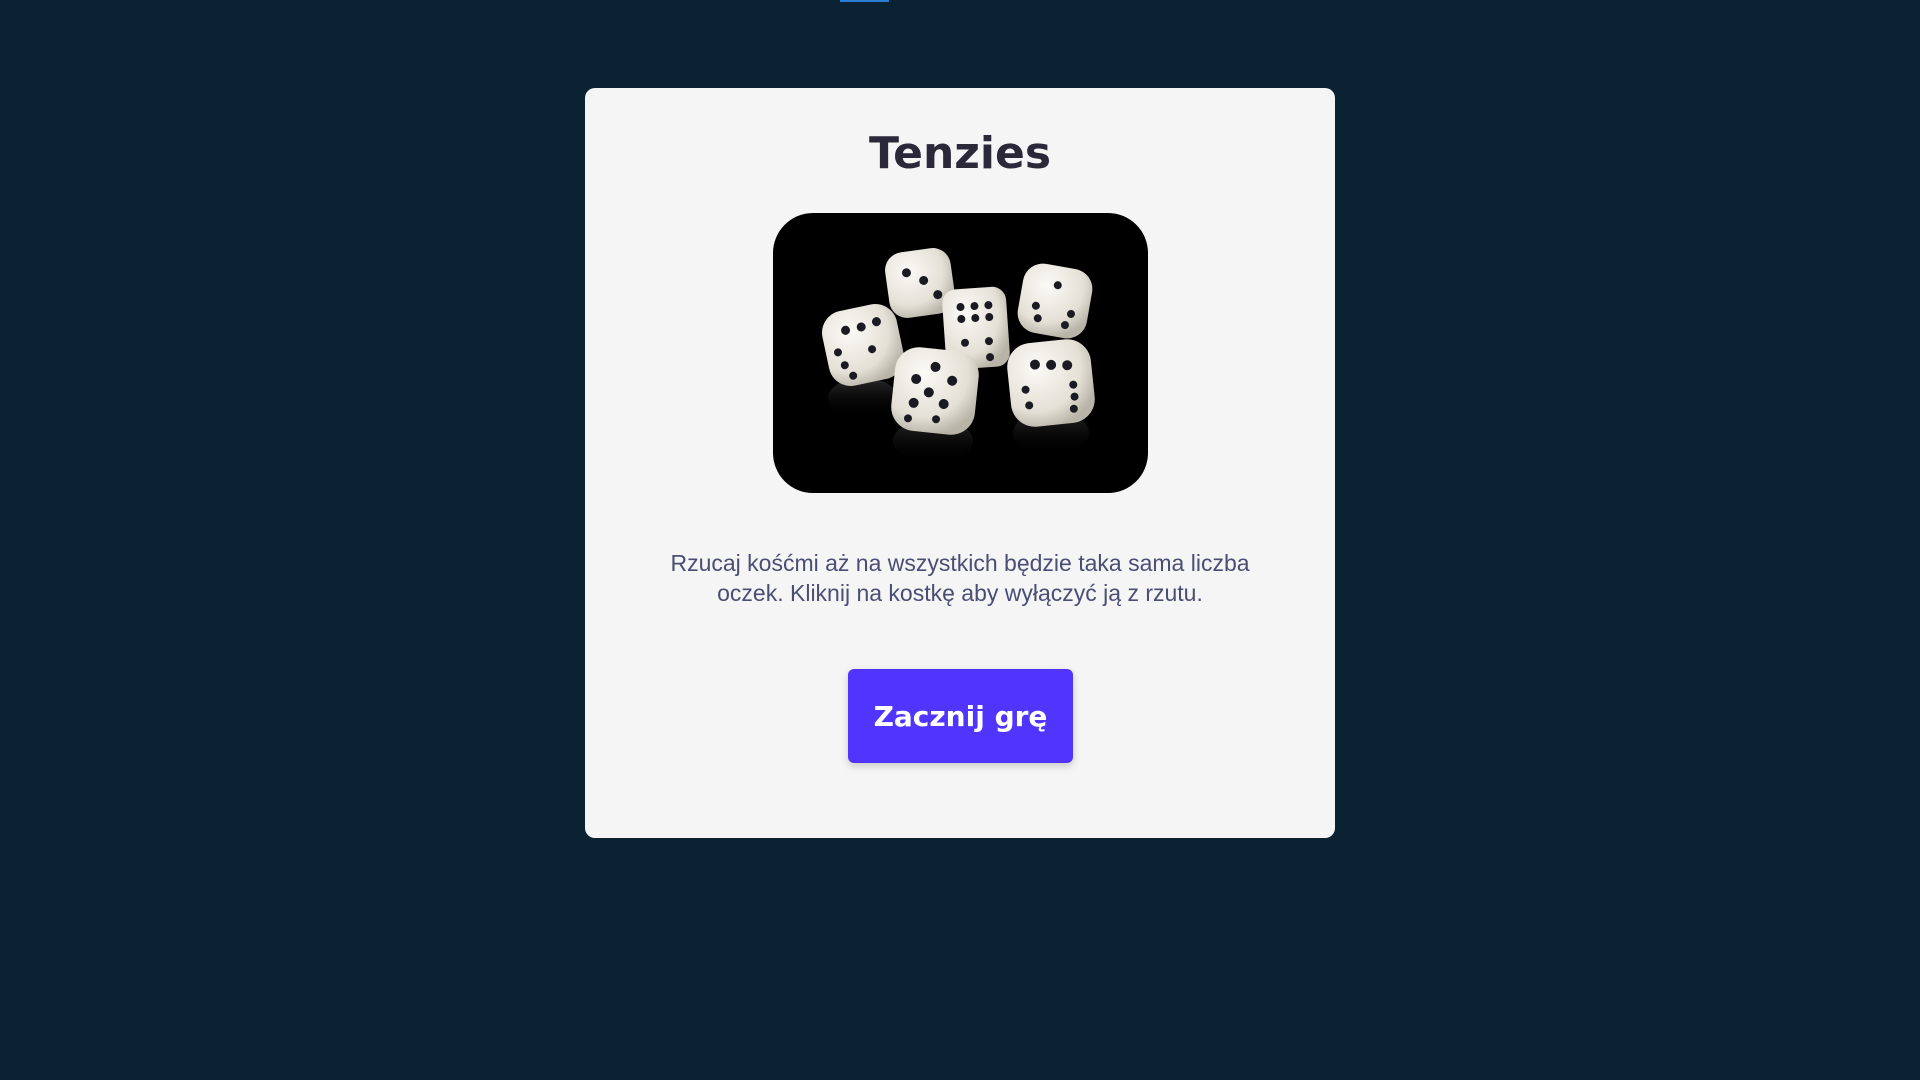 Image resolution: width=1920 pixels, height=1080 pixels. What do you see at coordinates (960, 353) in the screenshot?
I see `dice-photo-icon` at bounding box center [960, 353].